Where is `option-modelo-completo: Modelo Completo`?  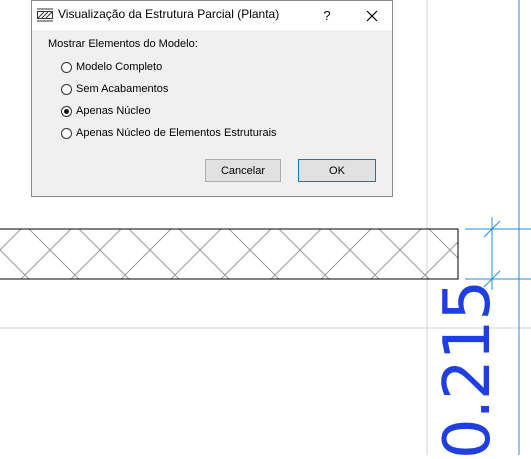
option-modelo-completo: Modelo Completo is located at coordinates (111, 67).